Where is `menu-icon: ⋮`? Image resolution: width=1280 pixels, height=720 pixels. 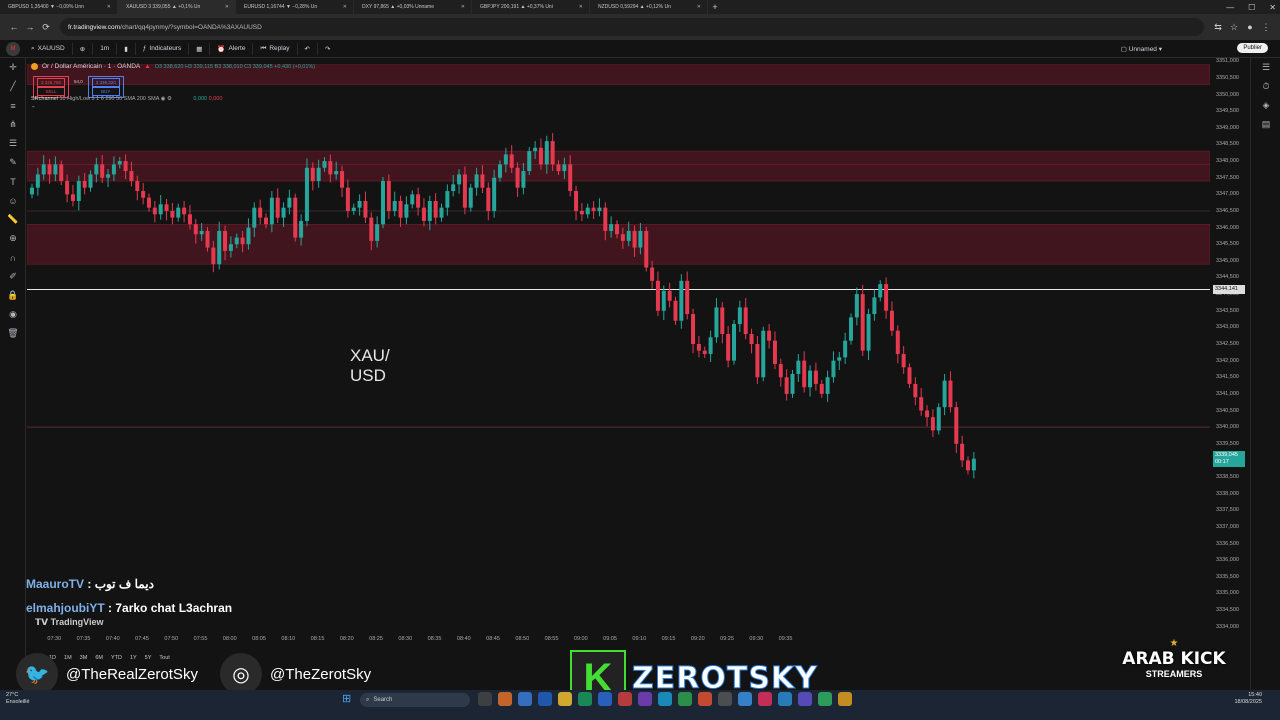 menu-icon: ⋮ is located at coordinates (1266, 27).